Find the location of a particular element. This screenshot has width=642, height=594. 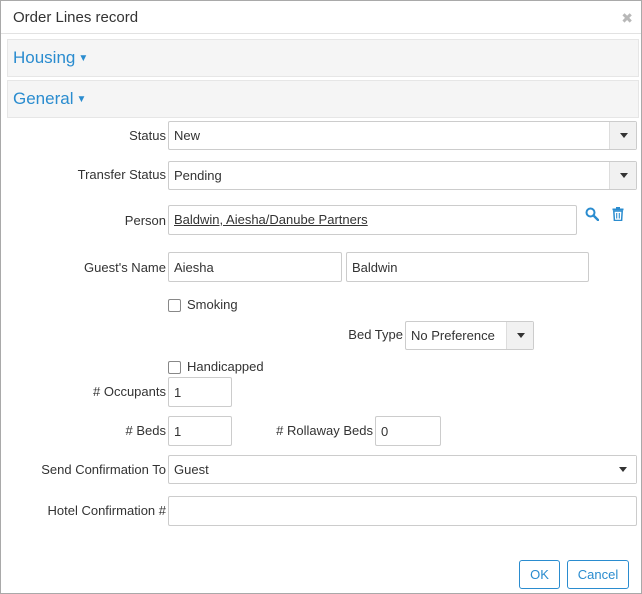

bed-type-select: No Preference is located at coordinates (469, 335).